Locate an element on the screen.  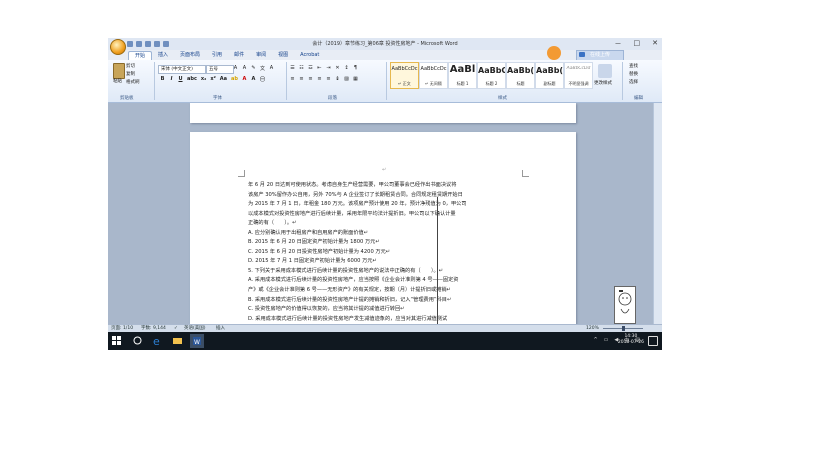
font-size-select: 五号 is located at coordinates (220, 69).